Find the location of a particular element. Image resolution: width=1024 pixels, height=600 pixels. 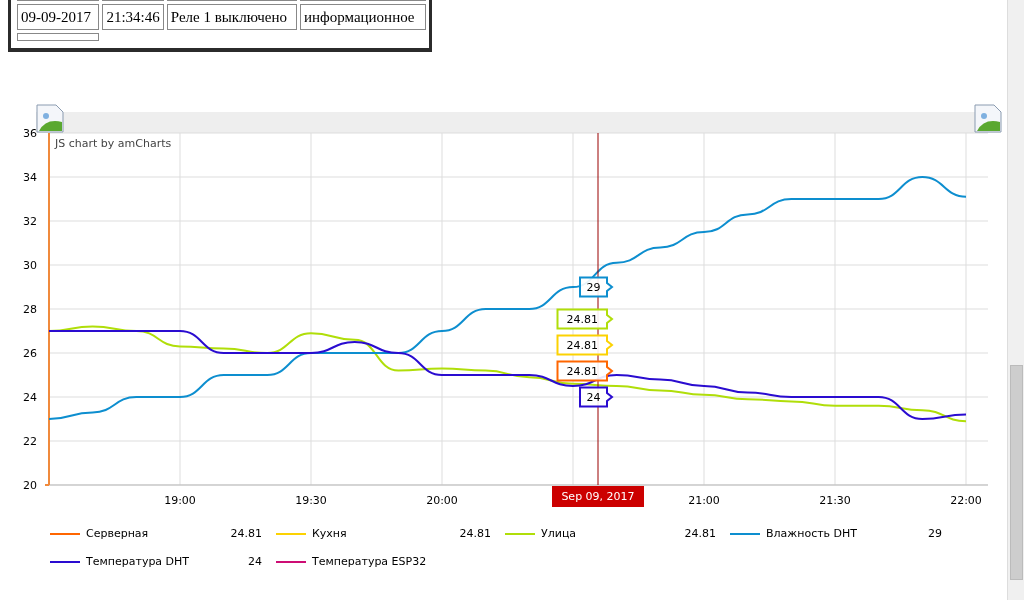

legend-label: Температура DHT is located at coordinates (138, 562).